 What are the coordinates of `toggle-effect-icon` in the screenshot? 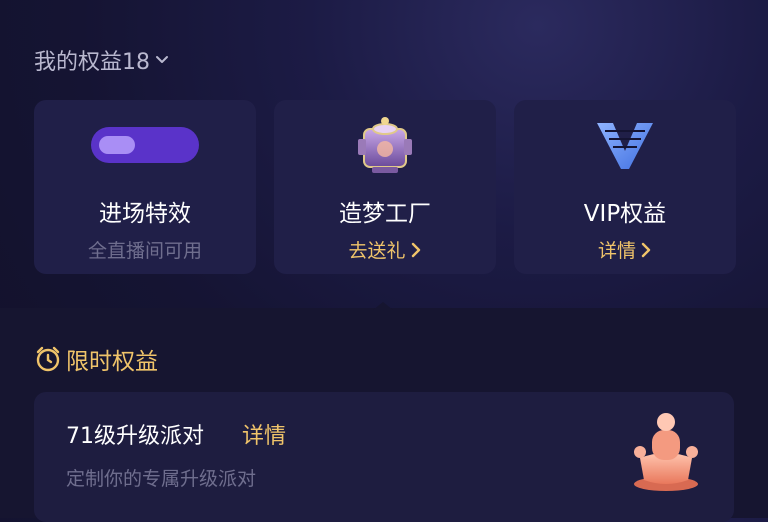 It's located at (145, 145).